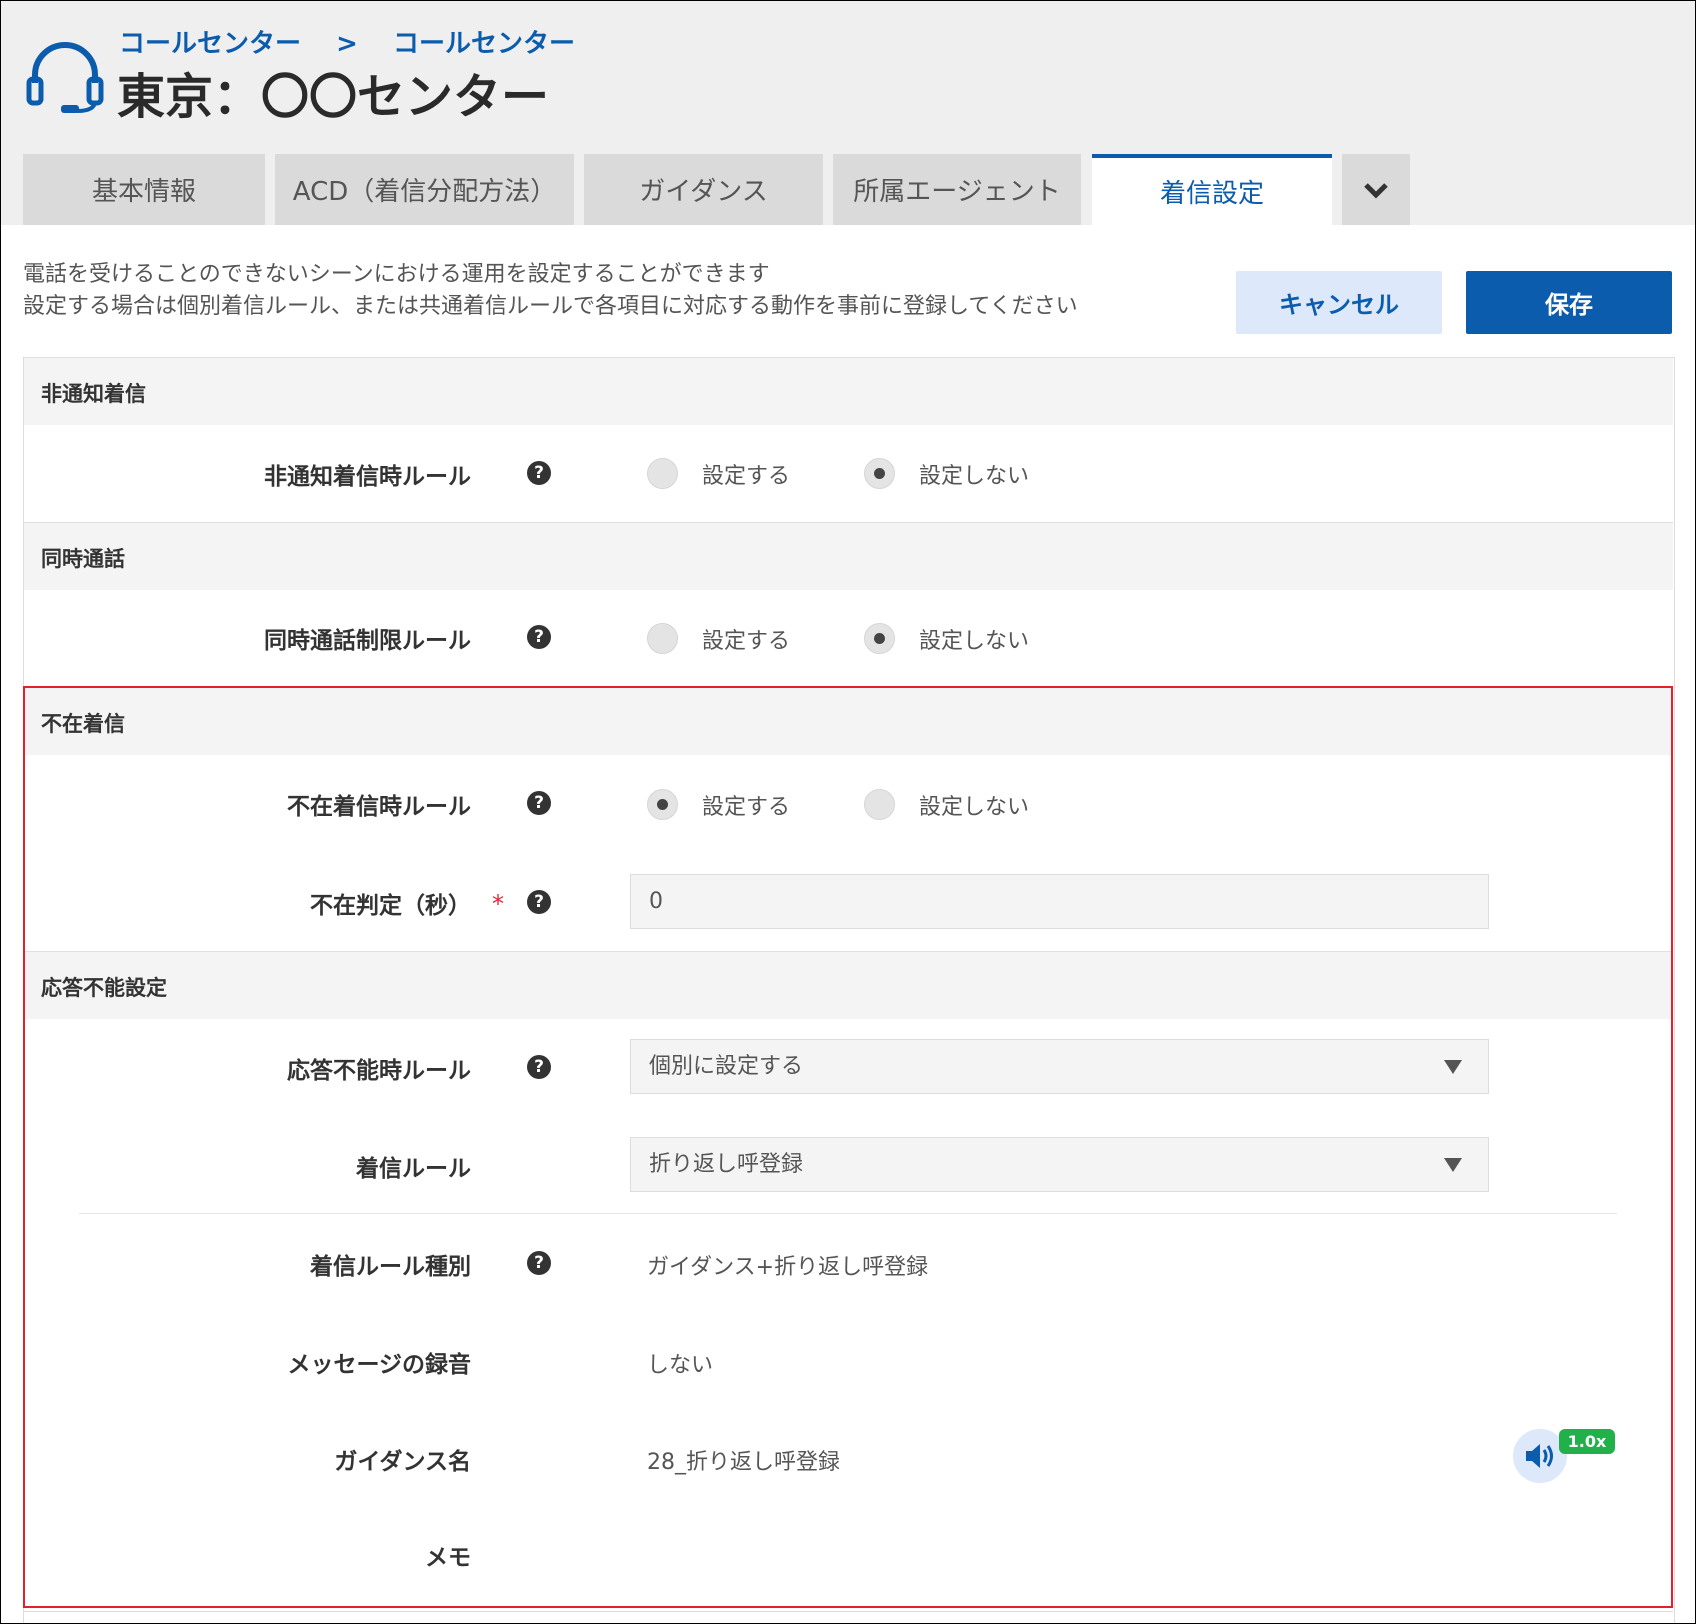  What do you see at coordinates (1059, 1066) in the screenshot?
I see `unanswerable-rule-select: 個別に設定する` at bounding box center [1059, 1066].